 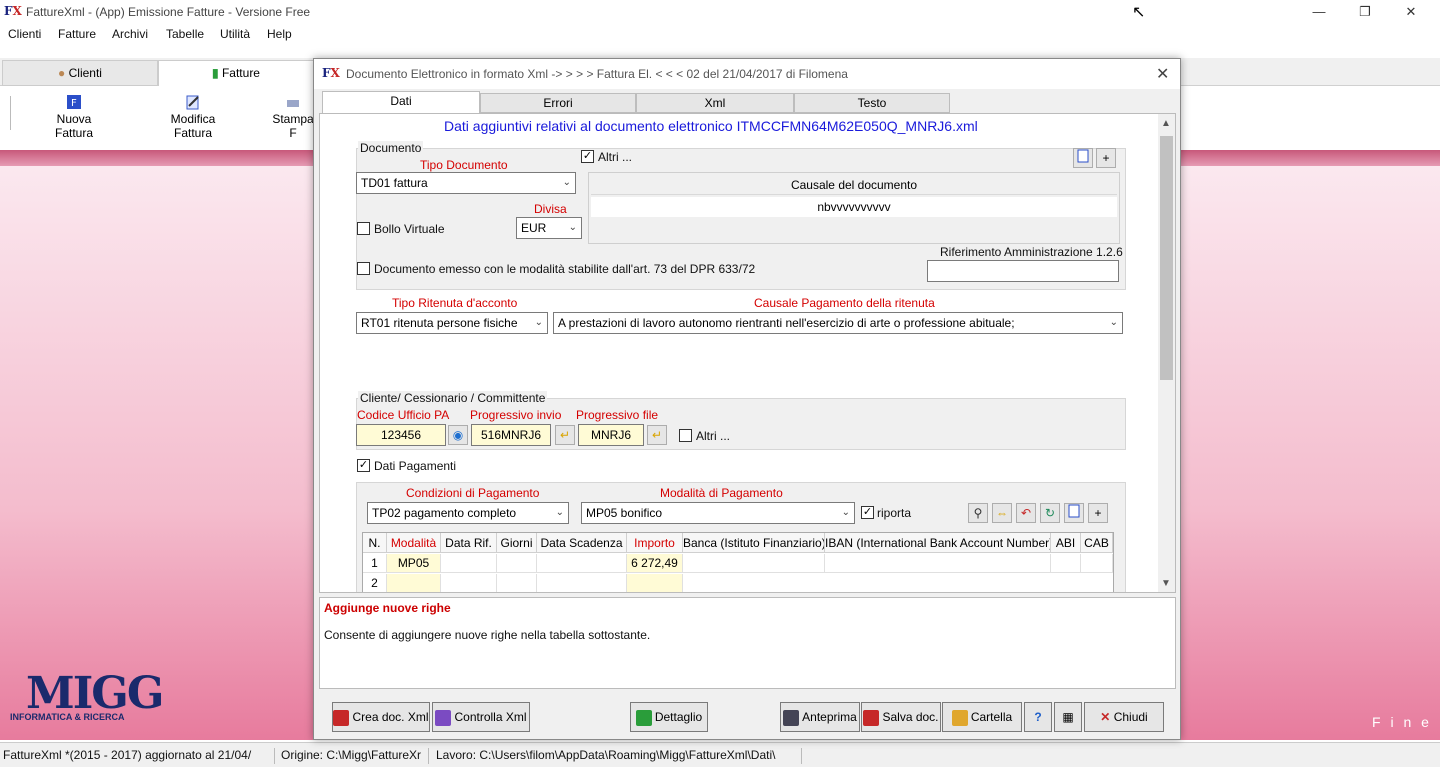 I want to click on preview-magnifier-icon, so click(x=791, y=717).